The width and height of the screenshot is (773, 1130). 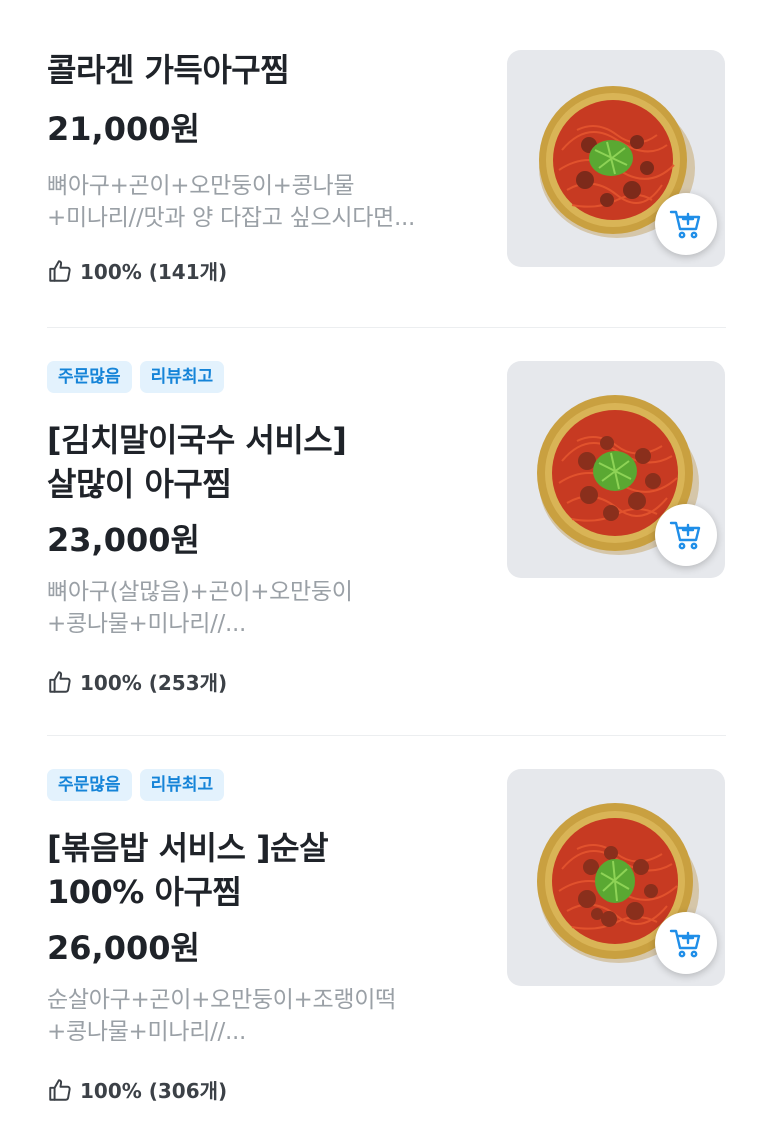 What do you see at coordinates (262, 870) in the screenshot?
I see `menu-item-name: [볶음밥 서비스 ]순살 100% 아구찜` at bounding box center [262, 870].